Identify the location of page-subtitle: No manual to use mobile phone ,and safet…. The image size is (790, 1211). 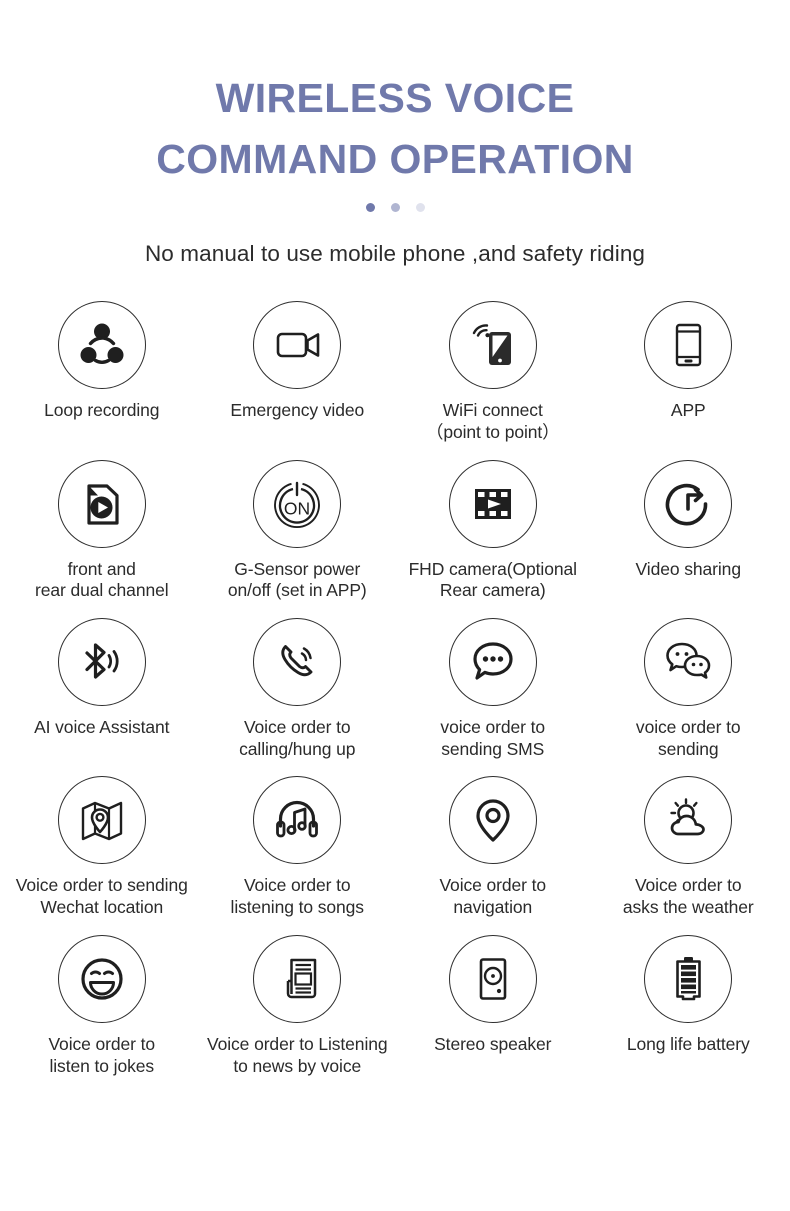
(395, 254).